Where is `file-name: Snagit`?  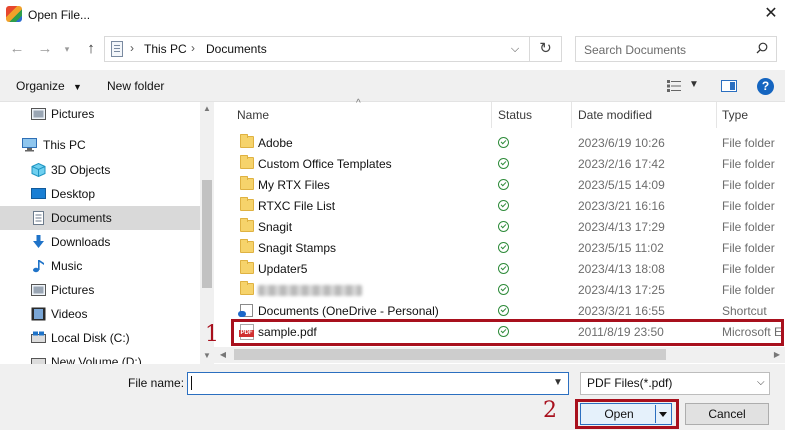
file-name: Snagit is located at coordinates (275, 227).